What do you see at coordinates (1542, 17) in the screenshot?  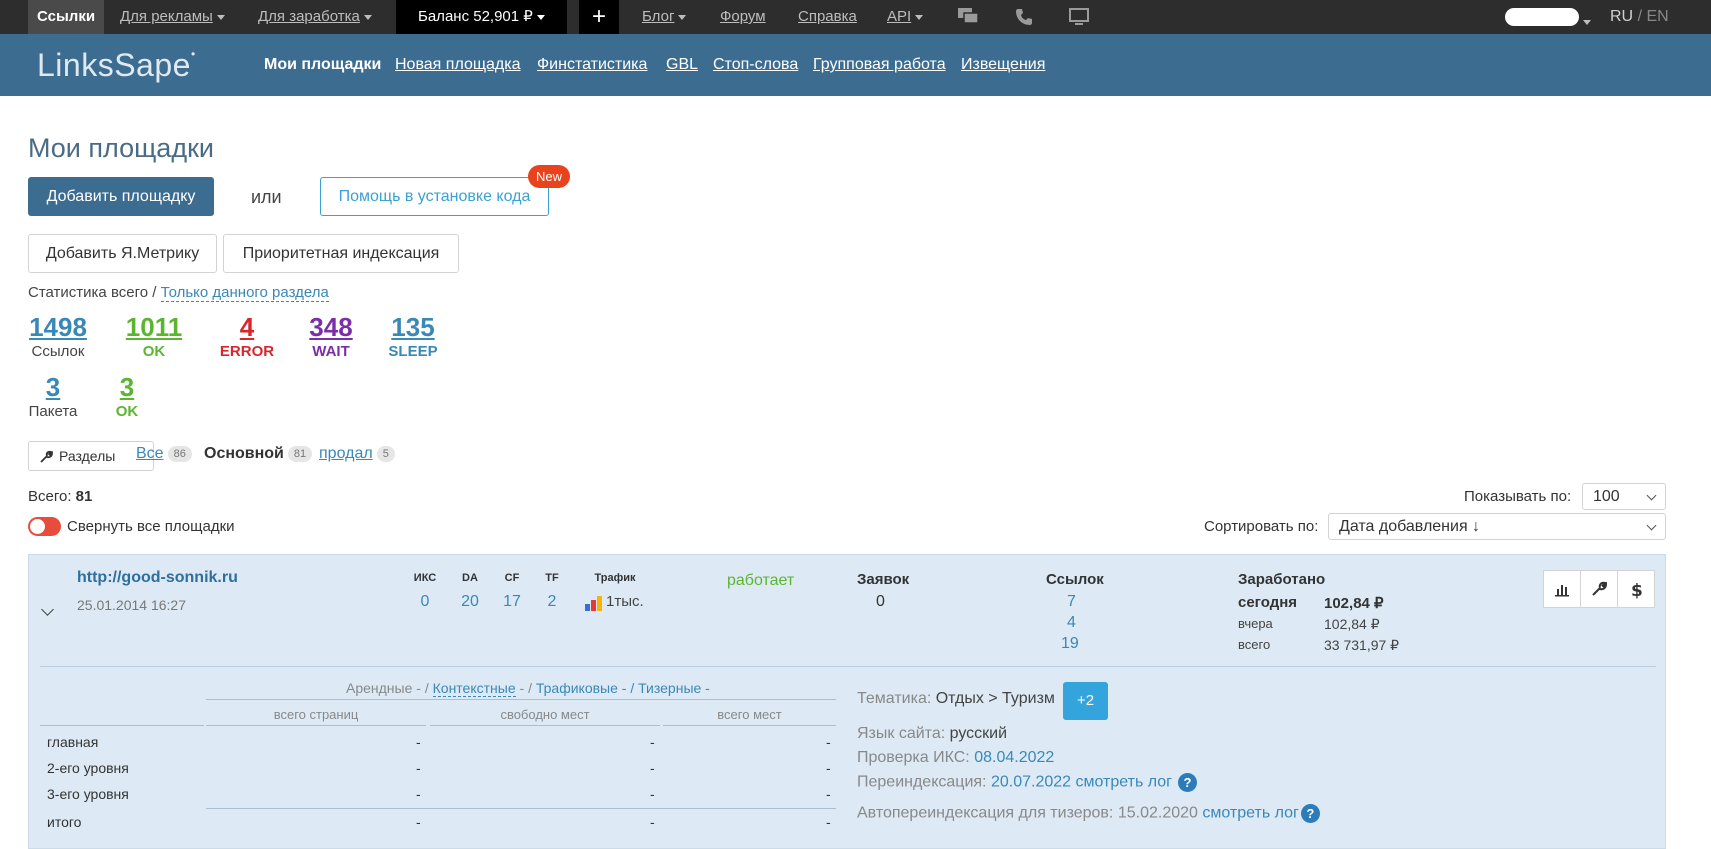 I see `avatar` at bounding box center [1542, 17].